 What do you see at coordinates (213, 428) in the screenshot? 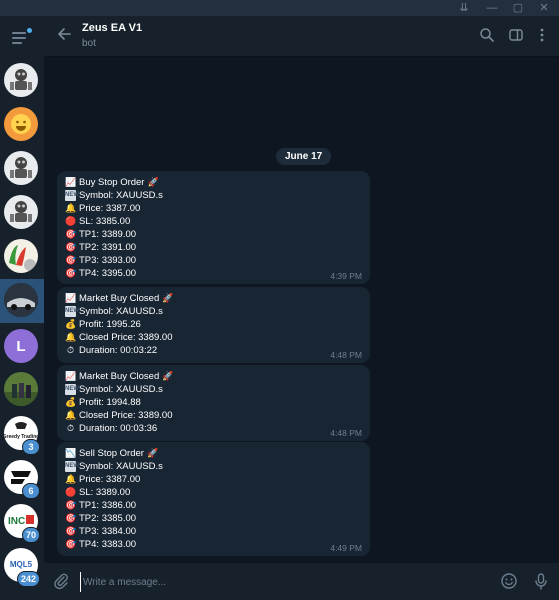
I see `message-line: ⏱ Duration: 00:03:36` at bounding box center [213, 428].